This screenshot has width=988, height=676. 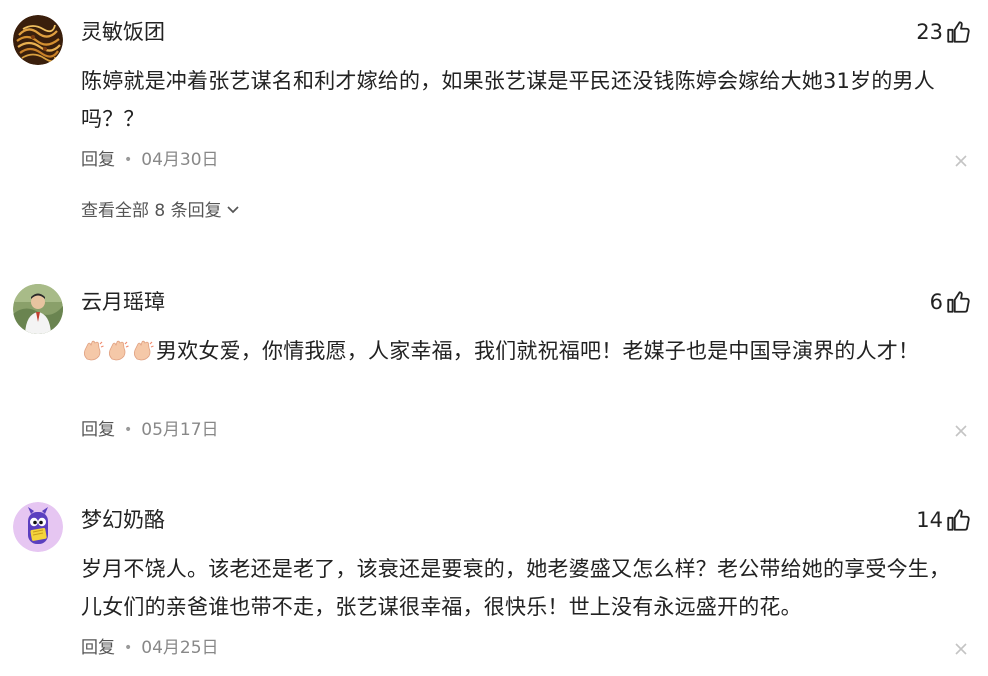 What do you see at coordinates (233, 211) in the screenshot?
I see `chevron-down-icon` at bounding box center [233, 211].